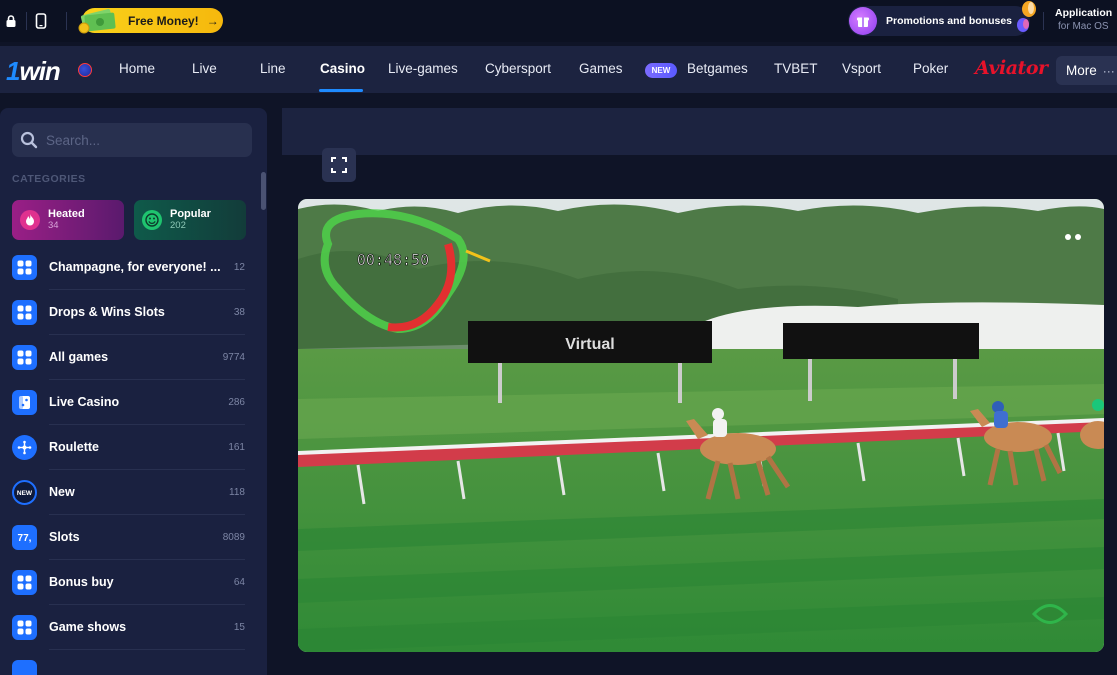  I want to click on category-item-partial, so click(133, 662).